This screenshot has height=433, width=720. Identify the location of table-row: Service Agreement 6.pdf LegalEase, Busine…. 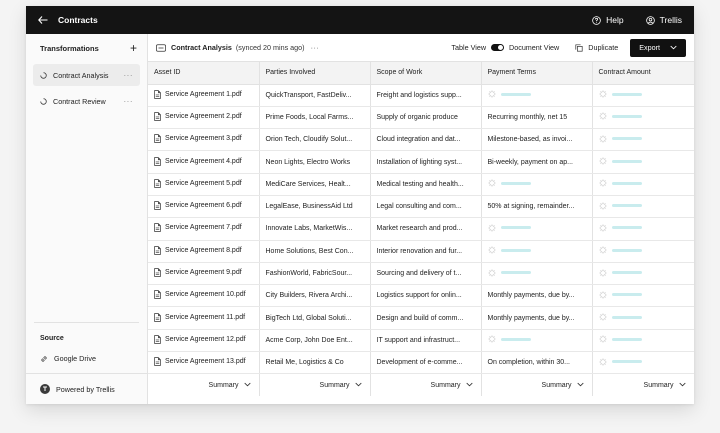
(421, 207).